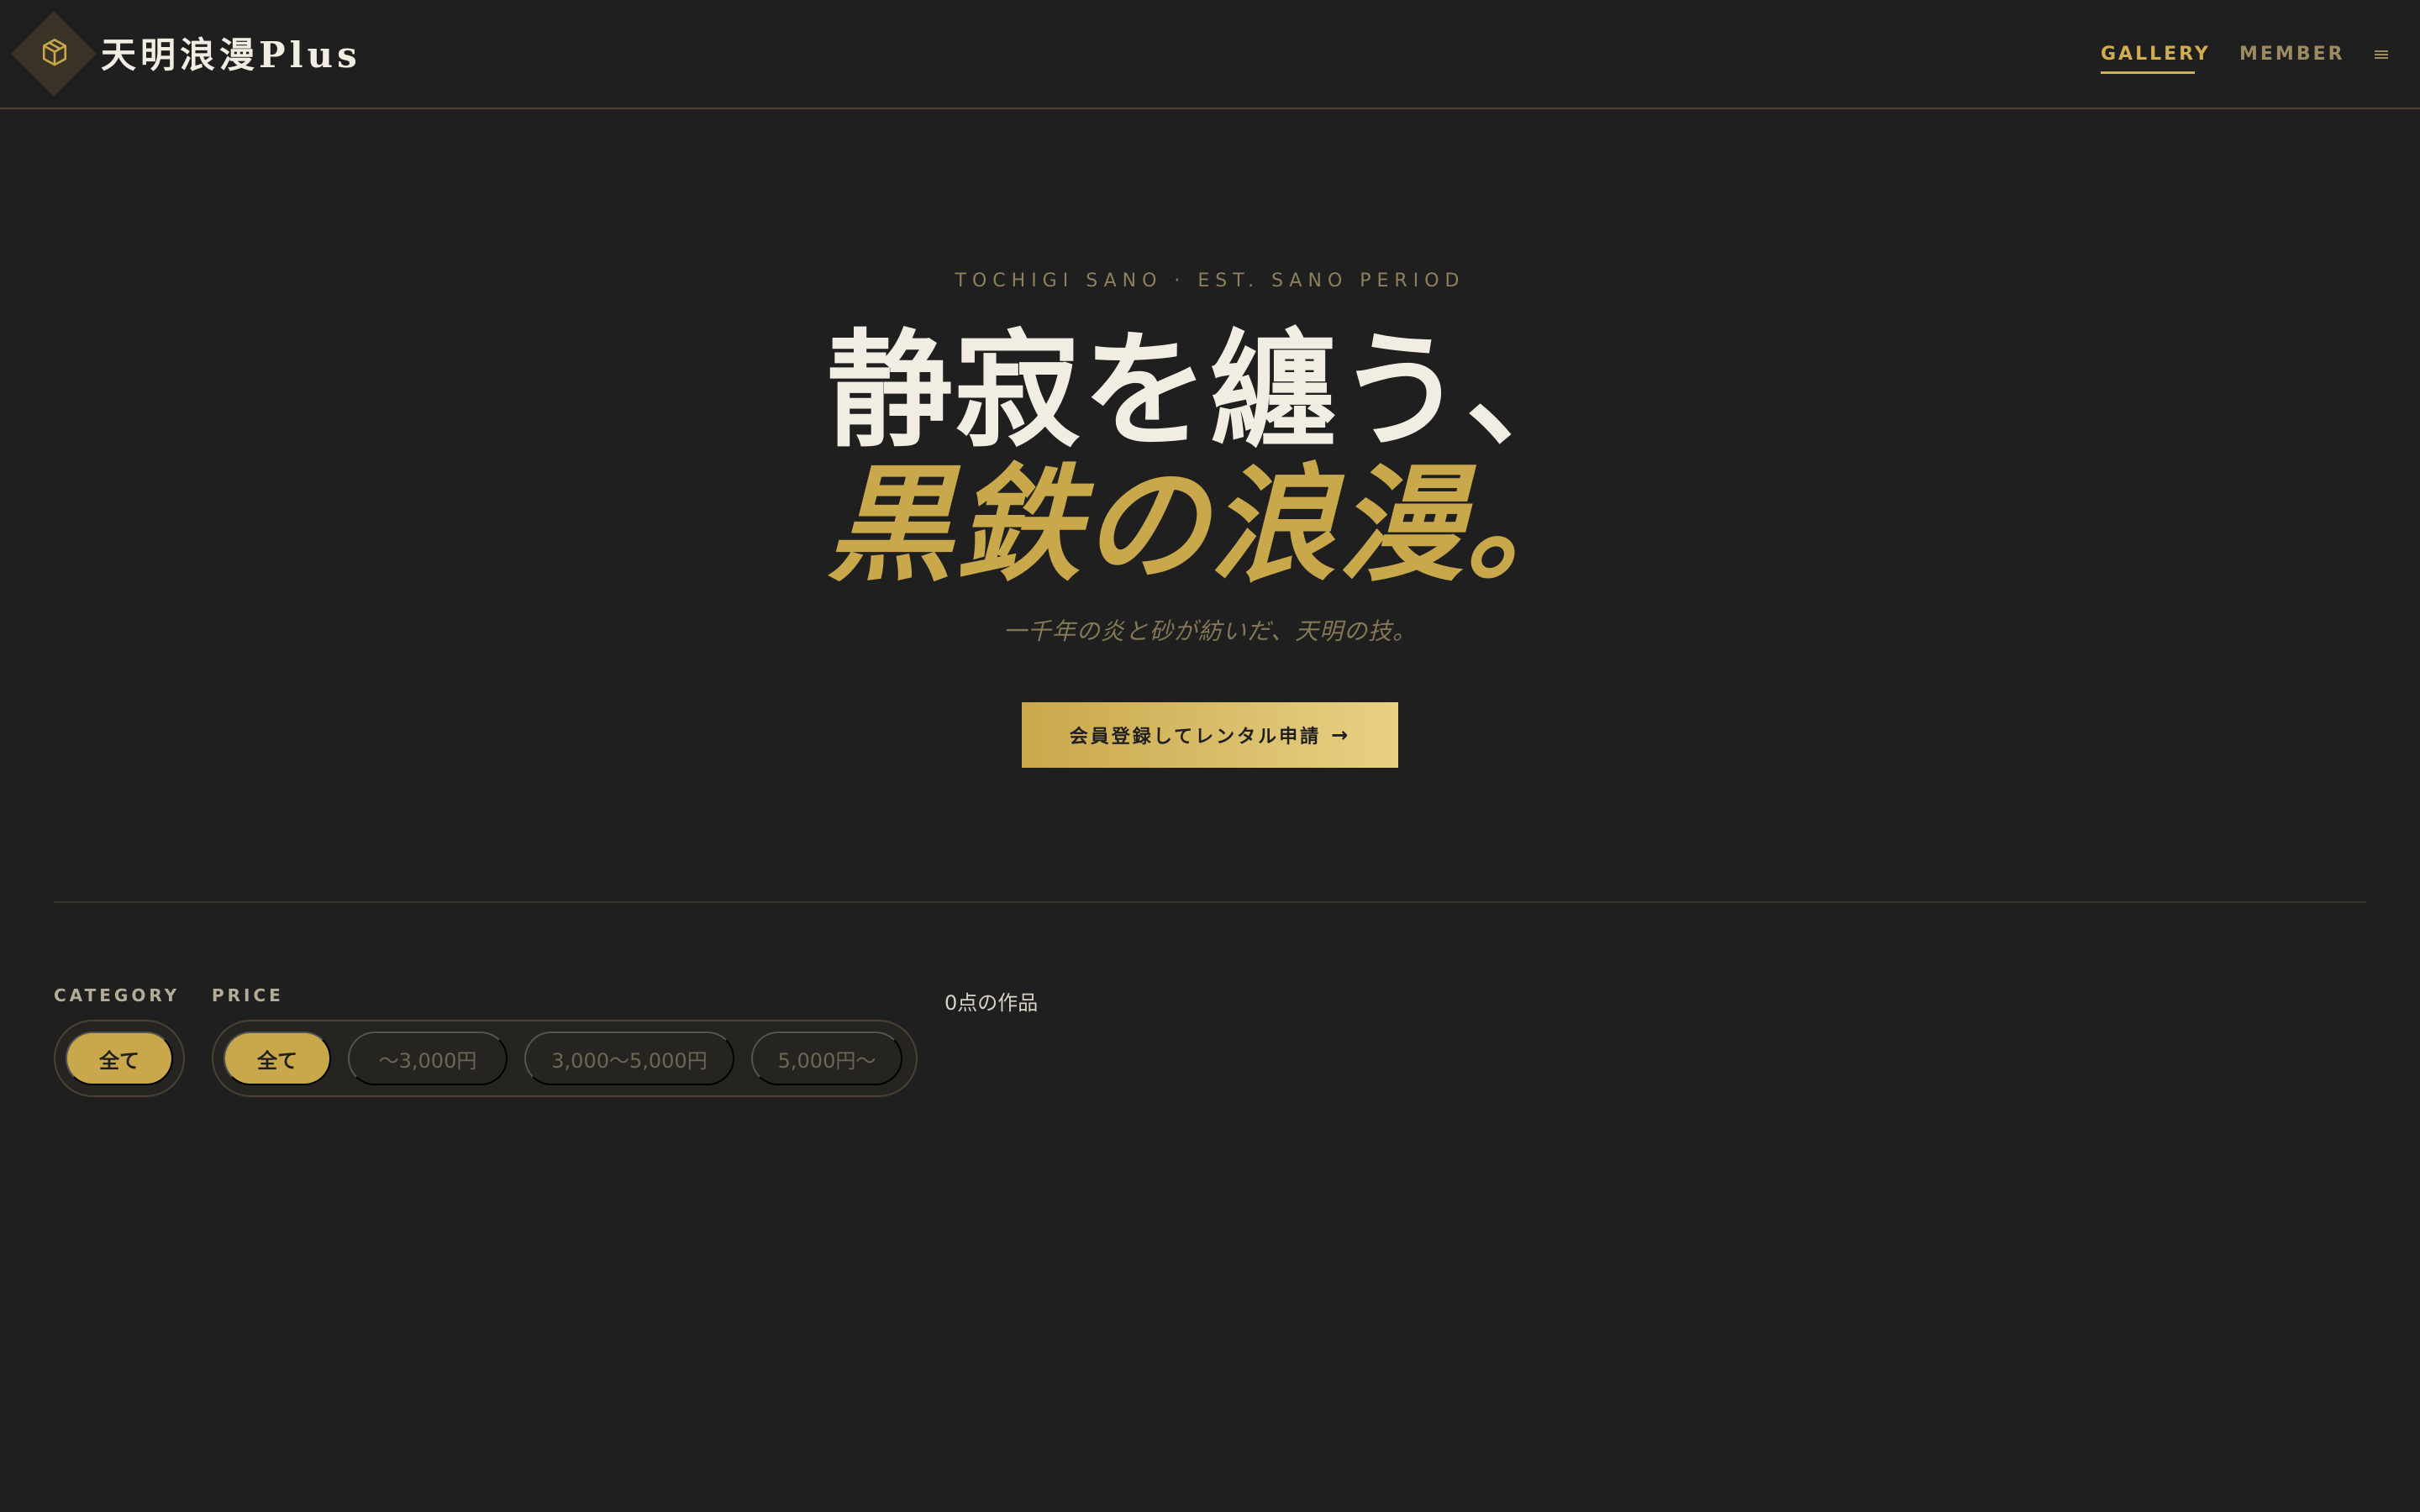 This screenshot has height=1512, width=2420. I want to click on results-count: 0点の作品, so click(992, 1003).